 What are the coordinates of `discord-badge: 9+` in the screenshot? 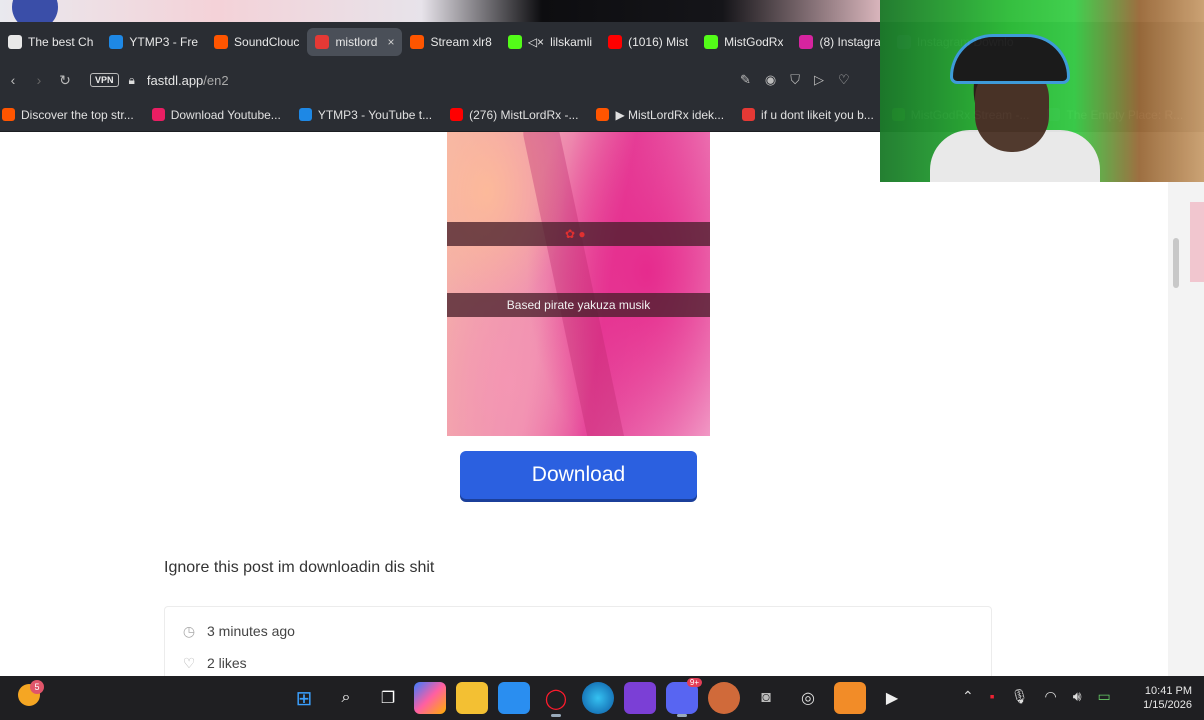 It's located at (694, 682).